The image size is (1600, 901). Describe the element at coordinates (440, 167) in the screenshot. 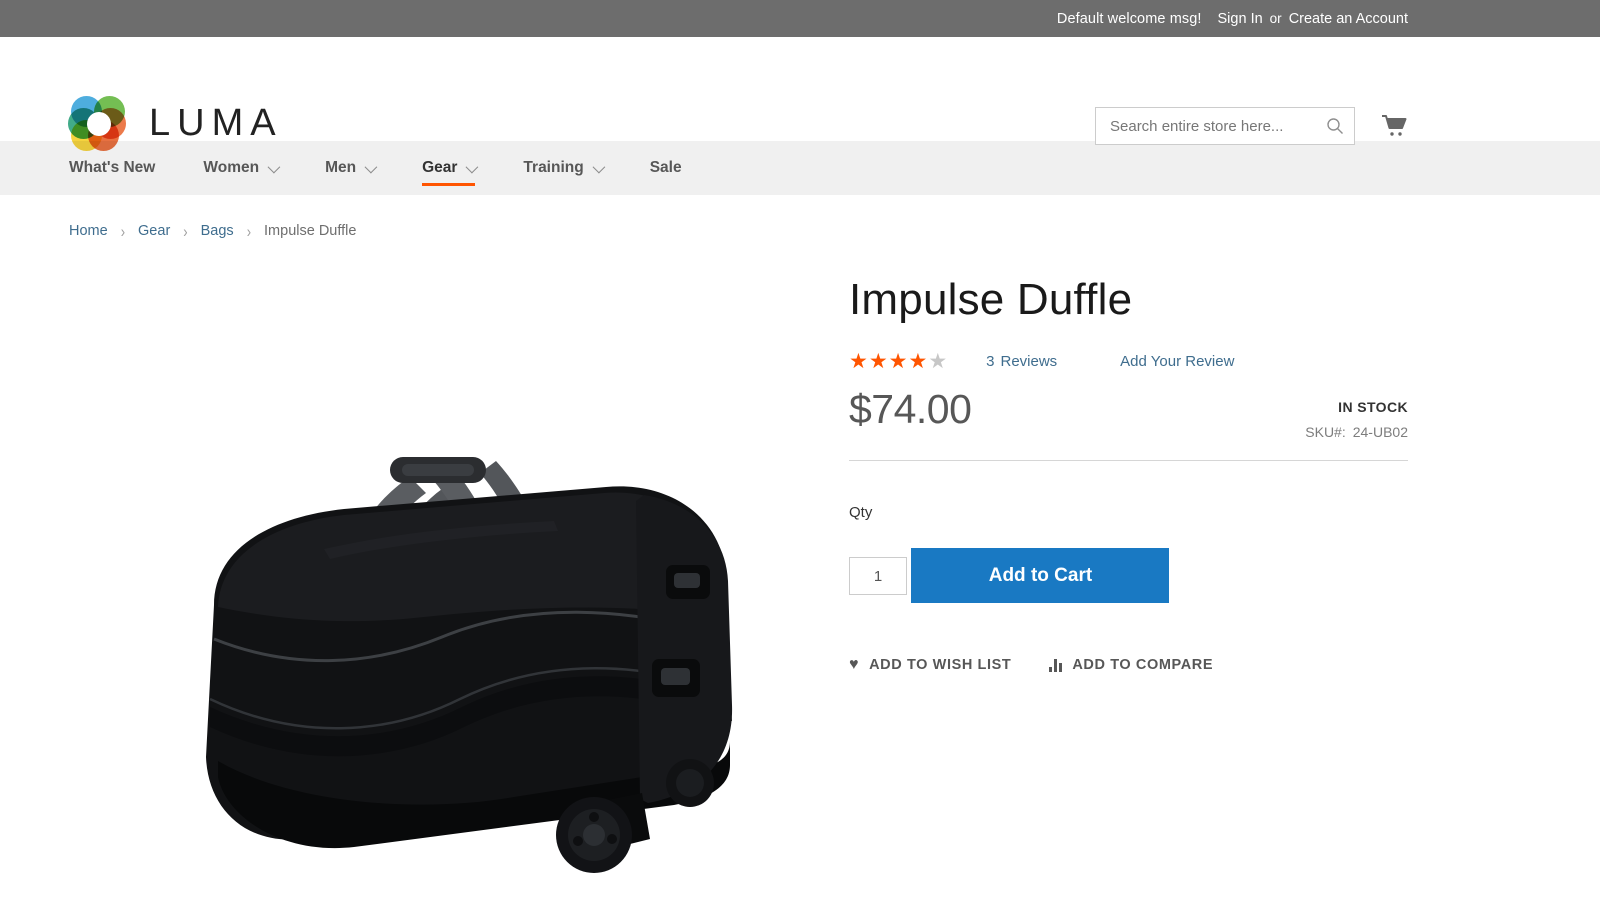

I see `nav-item-label: Gear` at that location.